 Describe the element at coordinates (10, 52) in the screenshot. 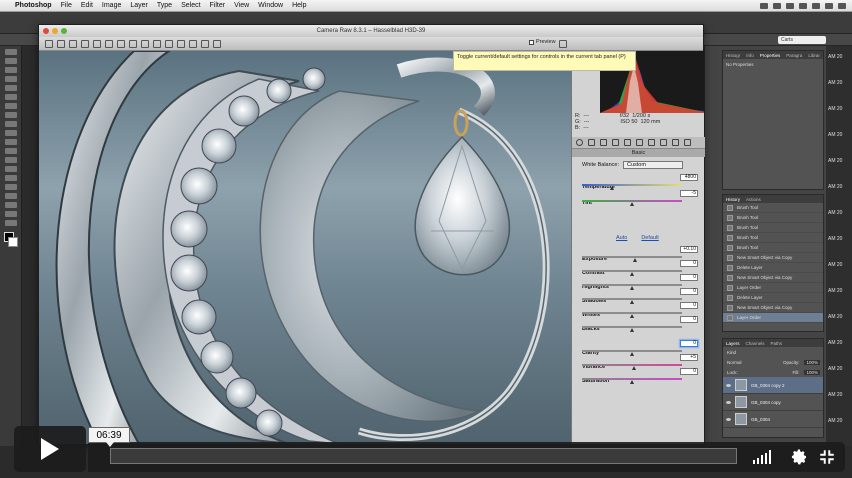

I see `move-tool-icon` at that location.